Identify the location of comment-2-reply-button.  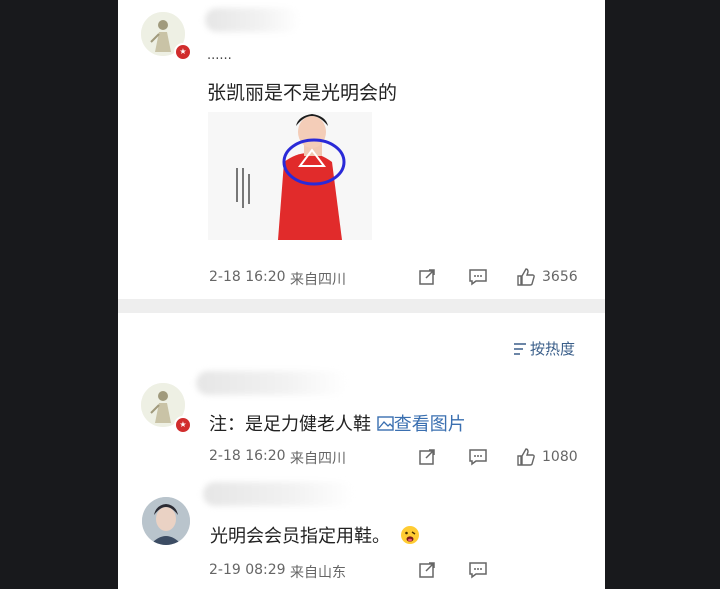
(478, 570).